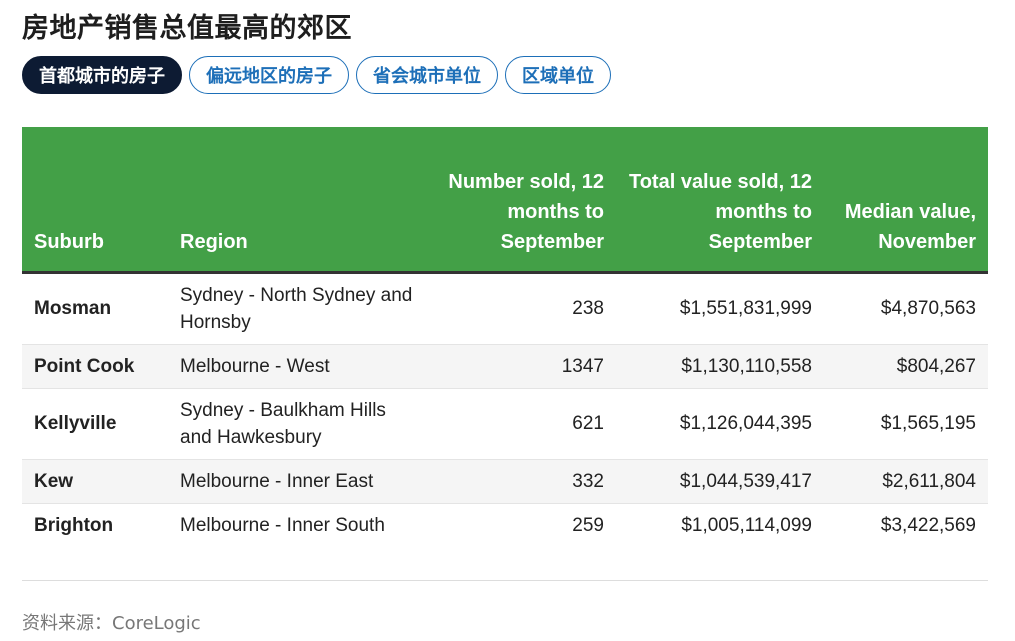 The height and width of the screenshot is (641, 1015). What do you see at coordinates (928, 525) in the screenshot?
I see `cell-median-value: $3,422,569` at bounding box center [928, 525].